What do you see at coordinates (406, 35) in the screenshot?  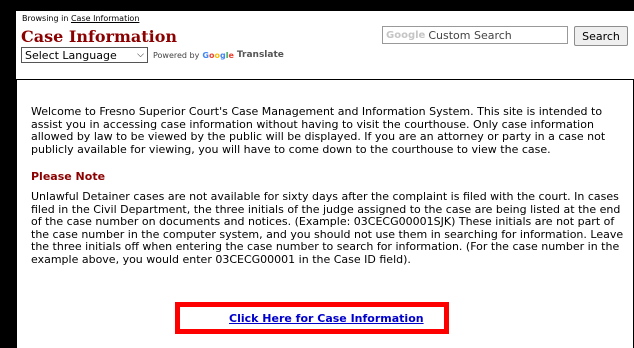 I see `search-brand: Google` at bounding box center [406, 35].